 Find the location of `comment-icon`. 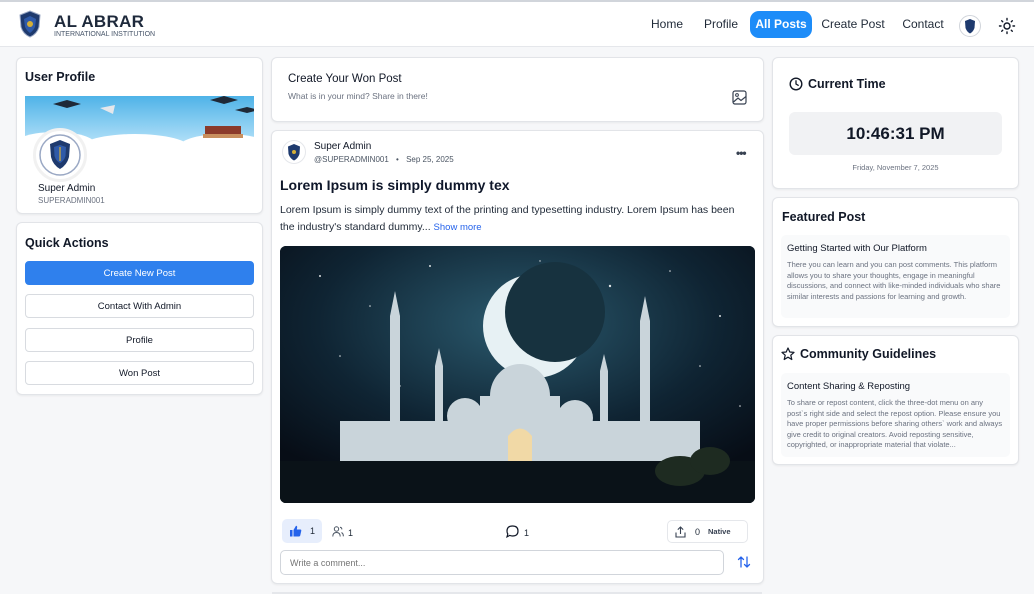

comment-icon is located at coordinates (512, 531).